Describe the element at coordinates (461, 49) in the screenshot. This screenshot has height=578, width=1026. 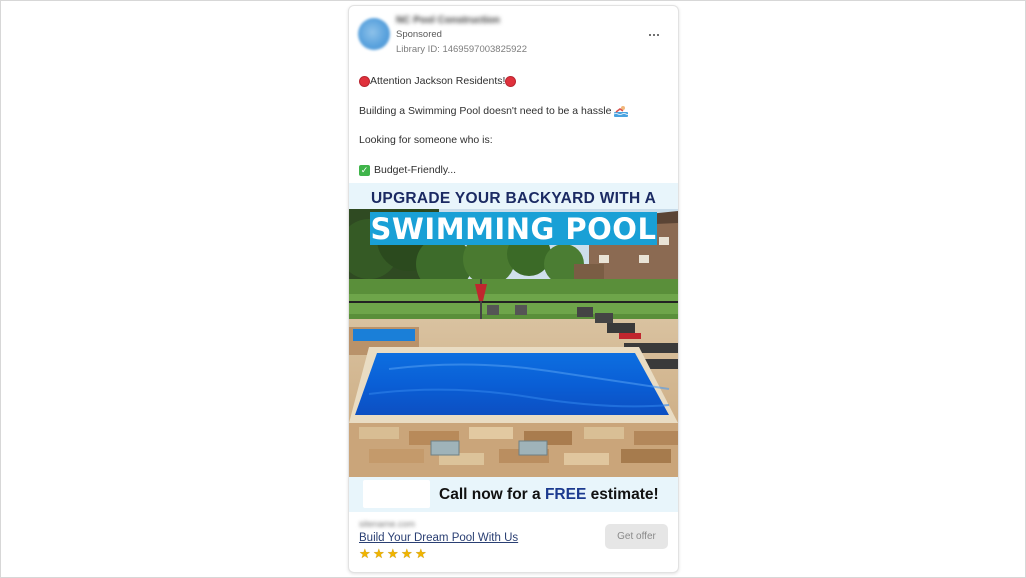
I see `library-id: Library ID: 1469597003825922` at that location.